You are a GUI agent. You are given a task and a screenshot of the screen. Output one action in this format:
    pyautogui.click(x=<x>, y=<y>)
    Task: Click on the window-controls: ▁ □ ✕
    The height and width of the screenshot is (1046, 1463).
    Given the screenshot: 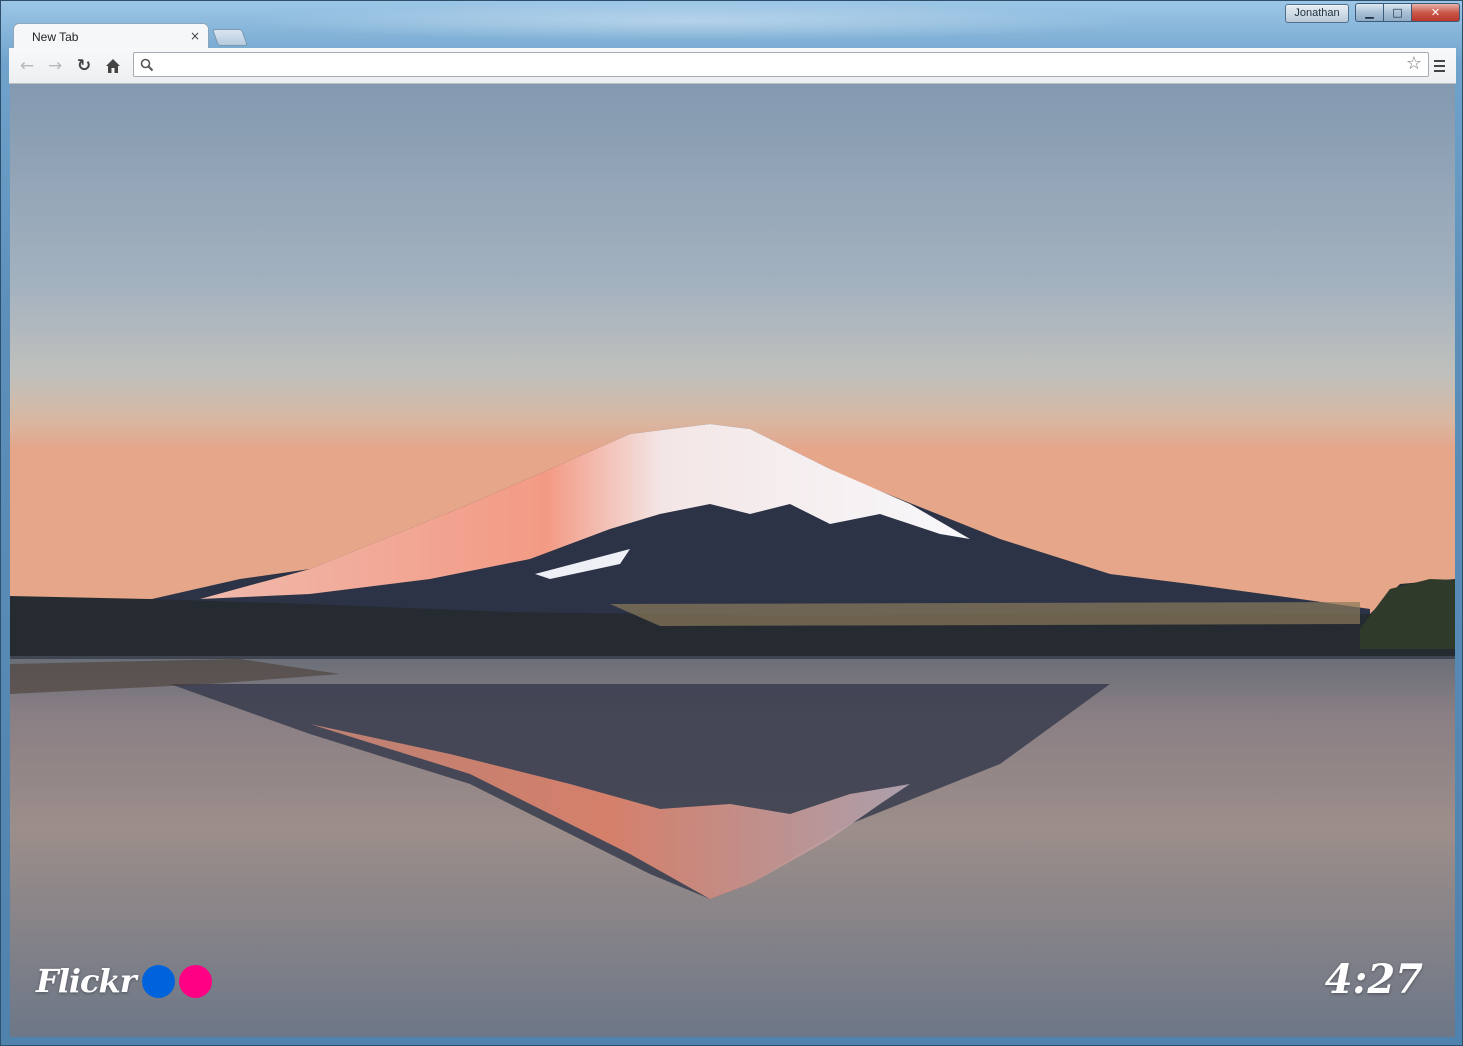 What is the action you would take?
    pyautogui.click(x=1407, y=12)
    